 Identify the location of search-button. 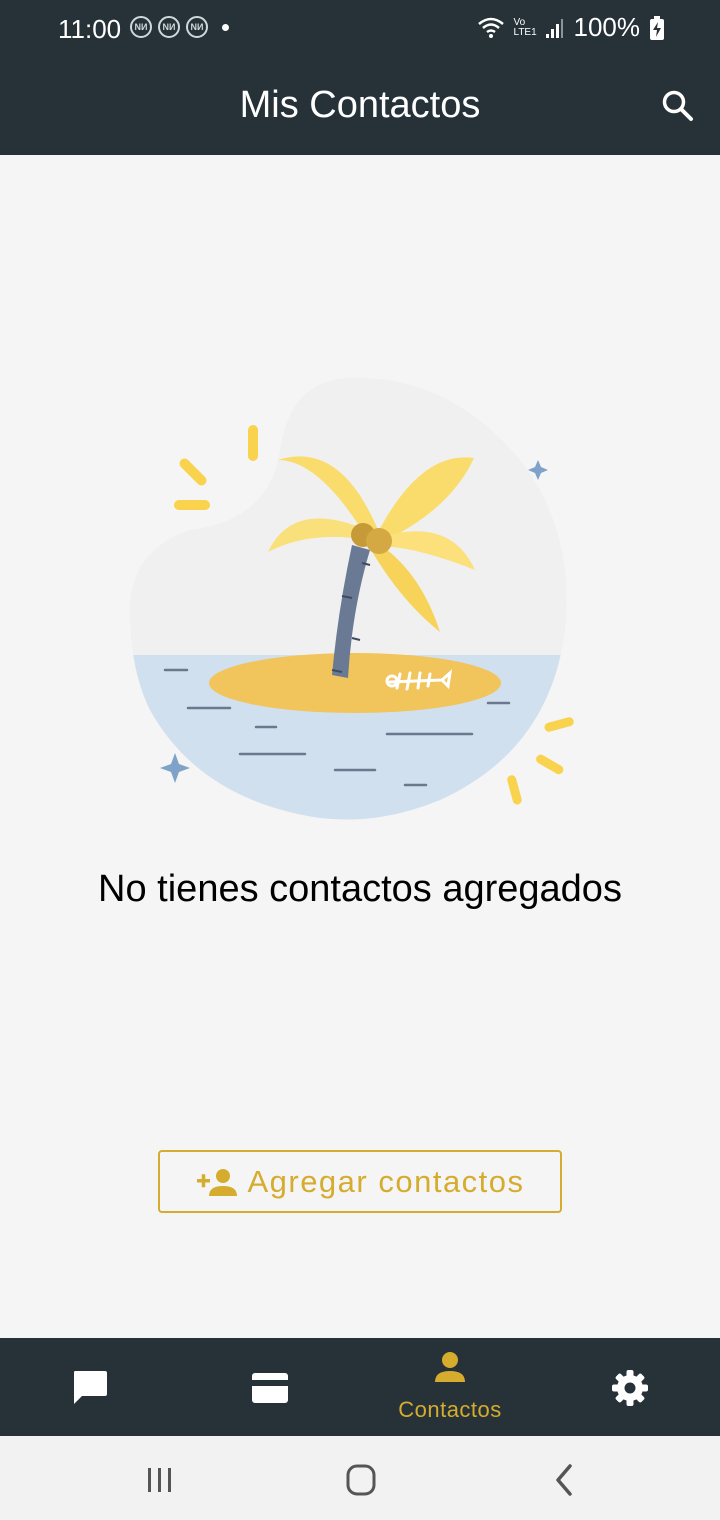
(678, 106).